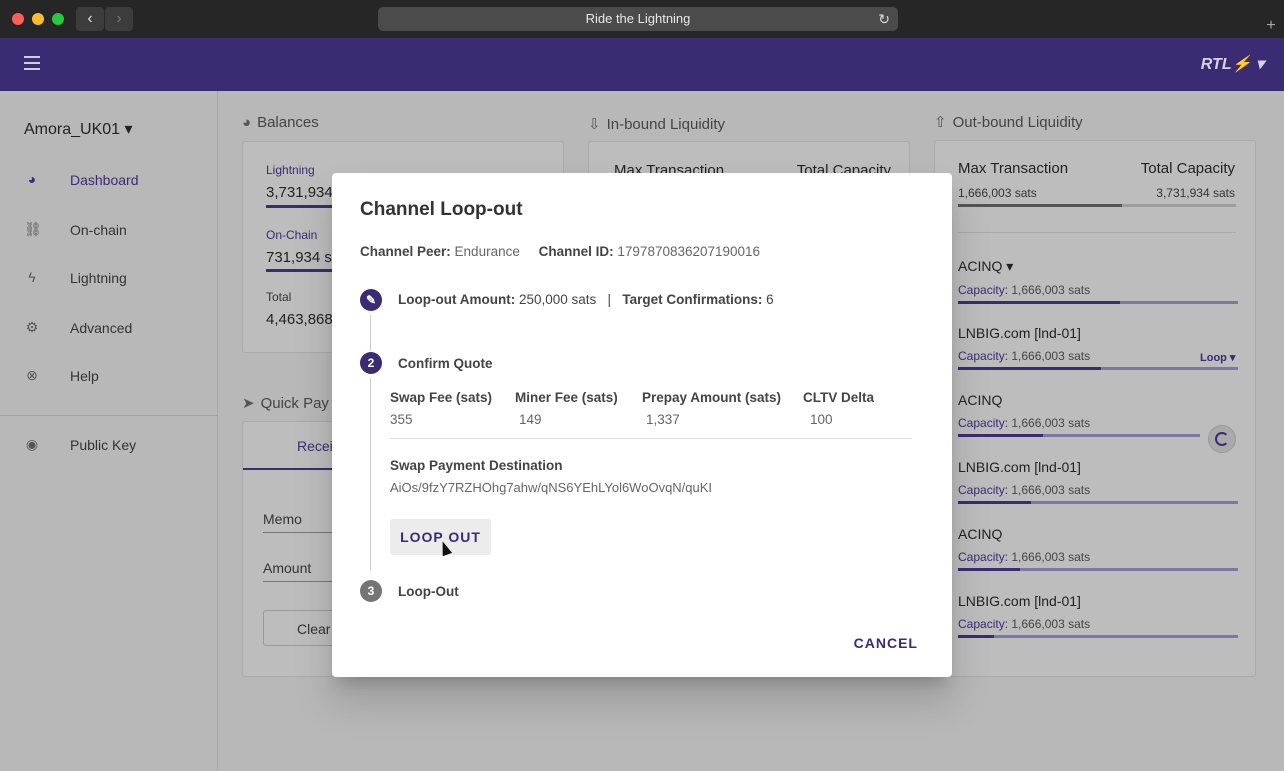 Image resolution: width=1284 pixels, height=771 pixels. I want to click on sidebar-item-dashboard: ◕ Dashboard, so click(109, 181).